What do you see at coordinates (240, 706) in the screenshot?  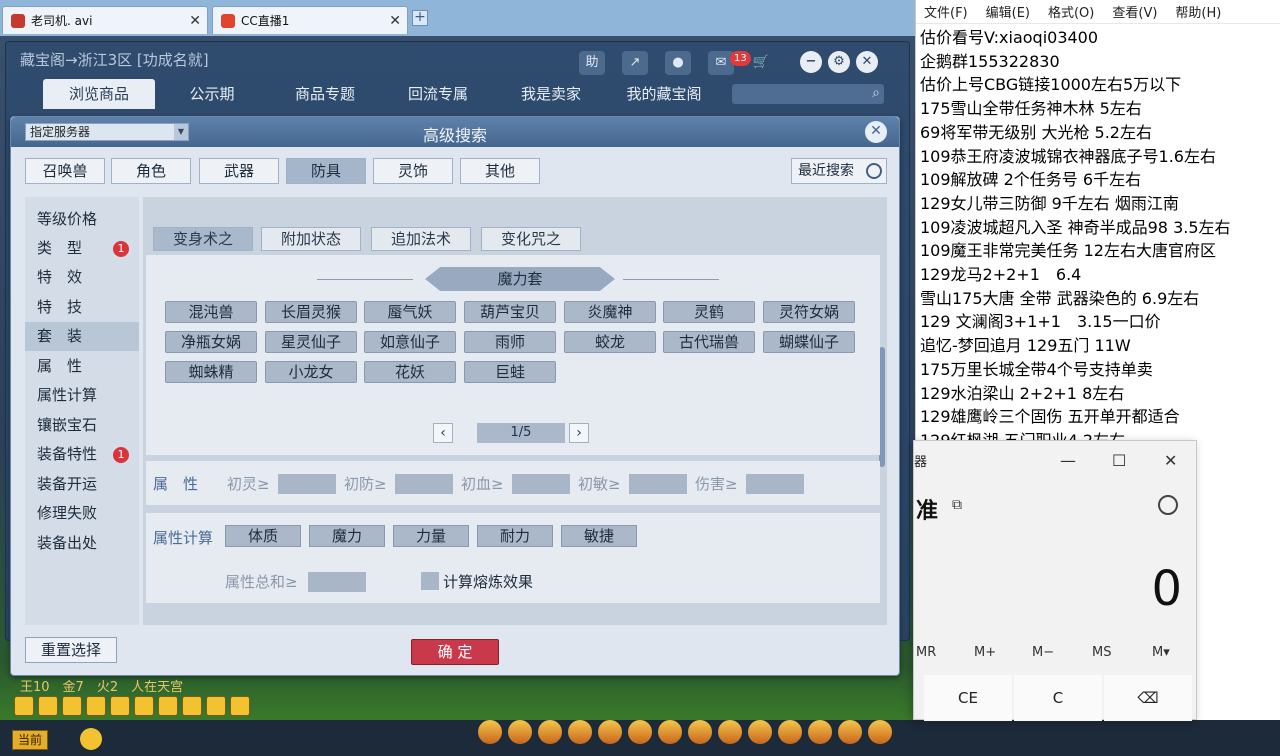 I see `dropdown-icon` at bounding box center [240, 706].